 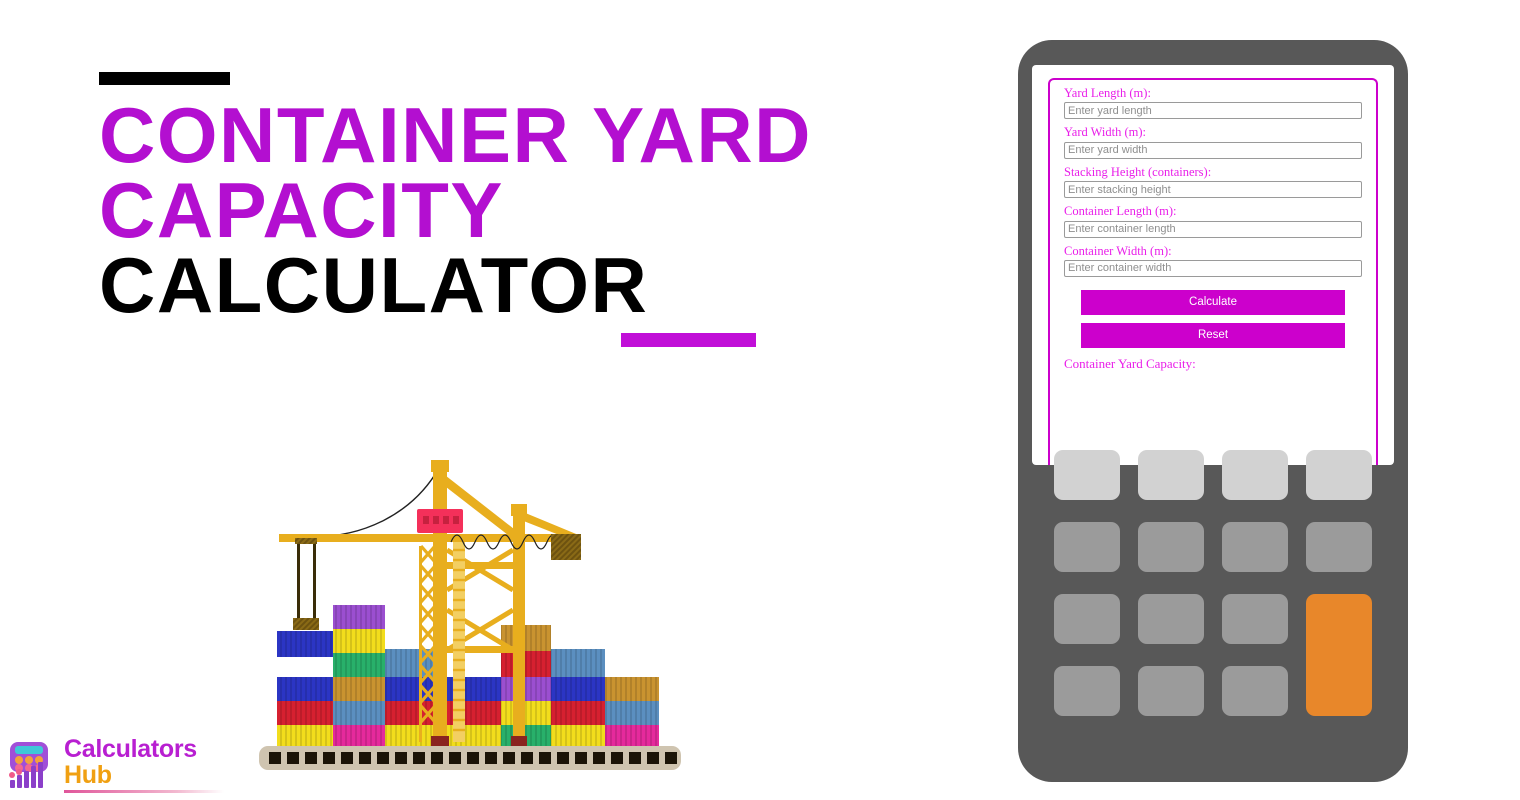 What do you see at coordinates (1213, 229) in the screenshot?
I see `input-container-length` at bounding box center [1213, 229].